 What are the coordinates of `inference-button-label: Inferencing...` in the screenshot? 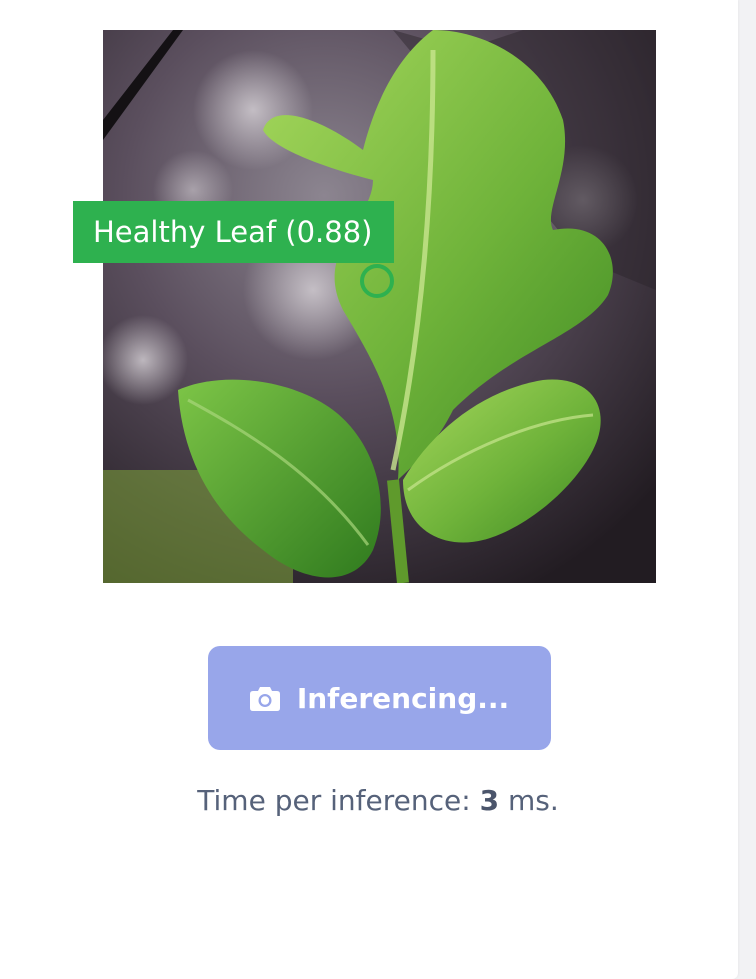 It's located at (403, 698).